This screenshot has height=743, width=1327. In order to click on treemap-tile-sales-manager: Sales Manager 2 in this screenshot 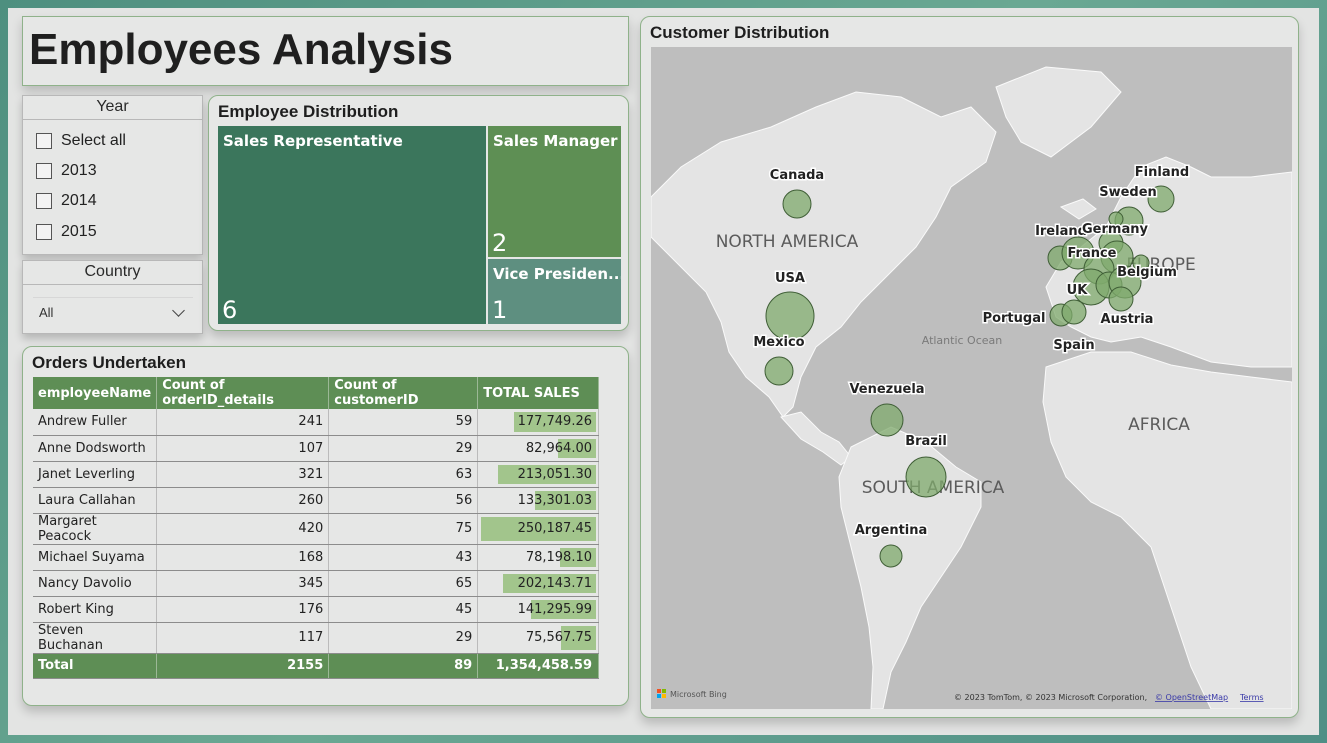, I will do `click(554, 191)`.